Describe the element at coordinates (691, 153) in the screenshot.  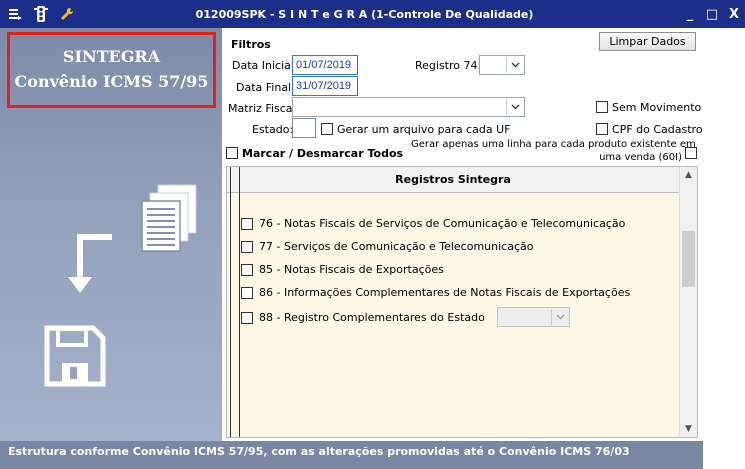
I see `single-line-checkbox` at that location.